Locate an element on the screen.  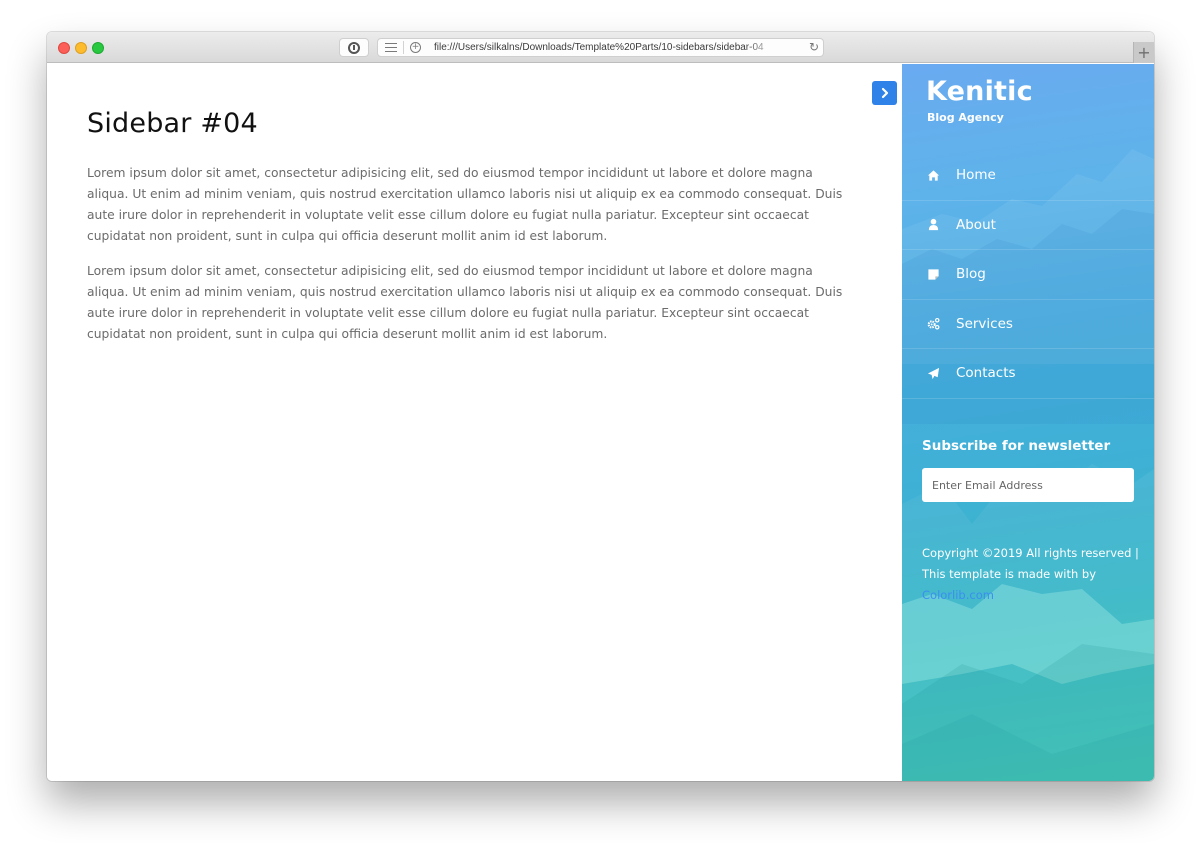
sidebar-item-home: Home is located at coordinates (1028, 176).